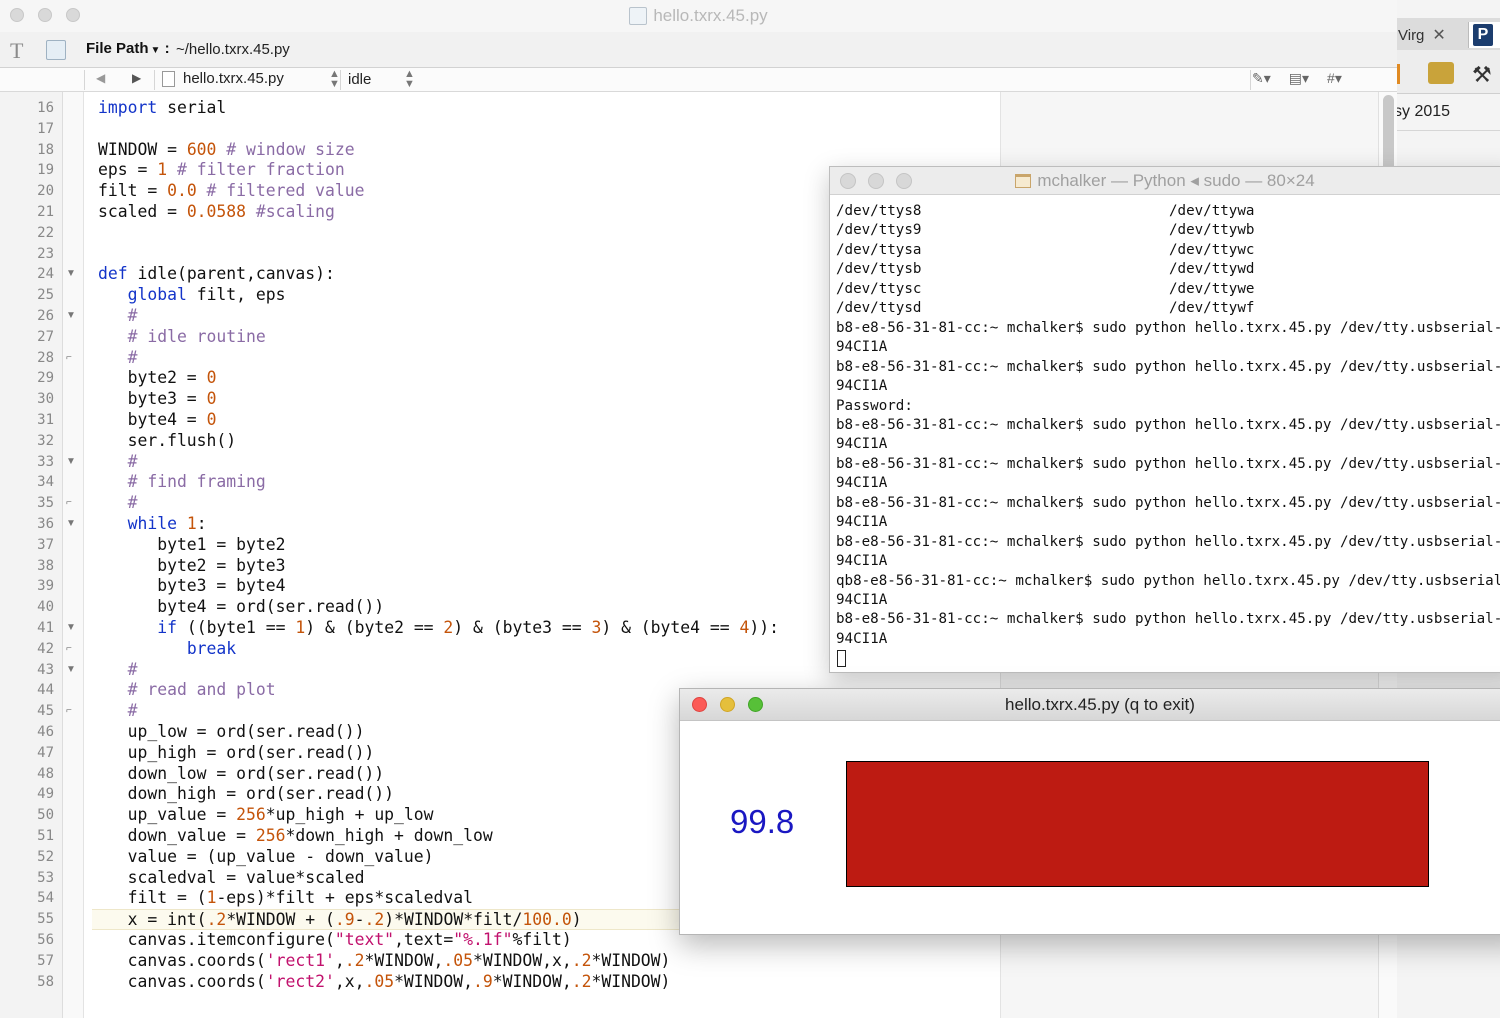 This screenshot has height=1018, width=1500. Describe the element at coordinates (300, 960) in the screenshot. I see `token-str: 'rect1'` at that location.